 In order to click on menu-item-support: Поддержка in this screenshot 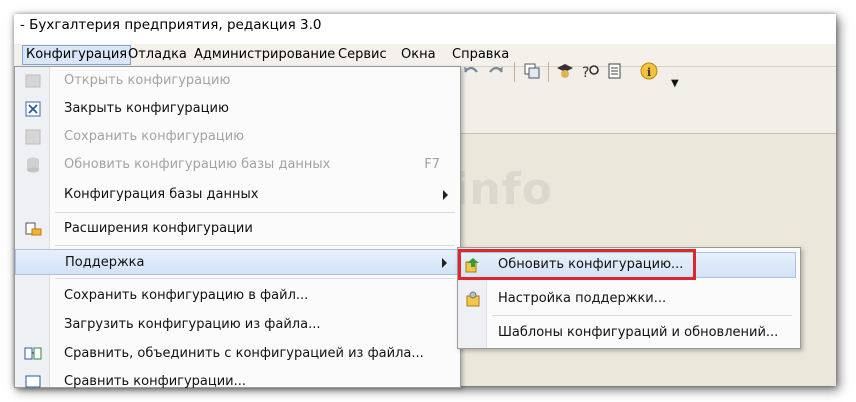, I will do `click(237, 262)`.